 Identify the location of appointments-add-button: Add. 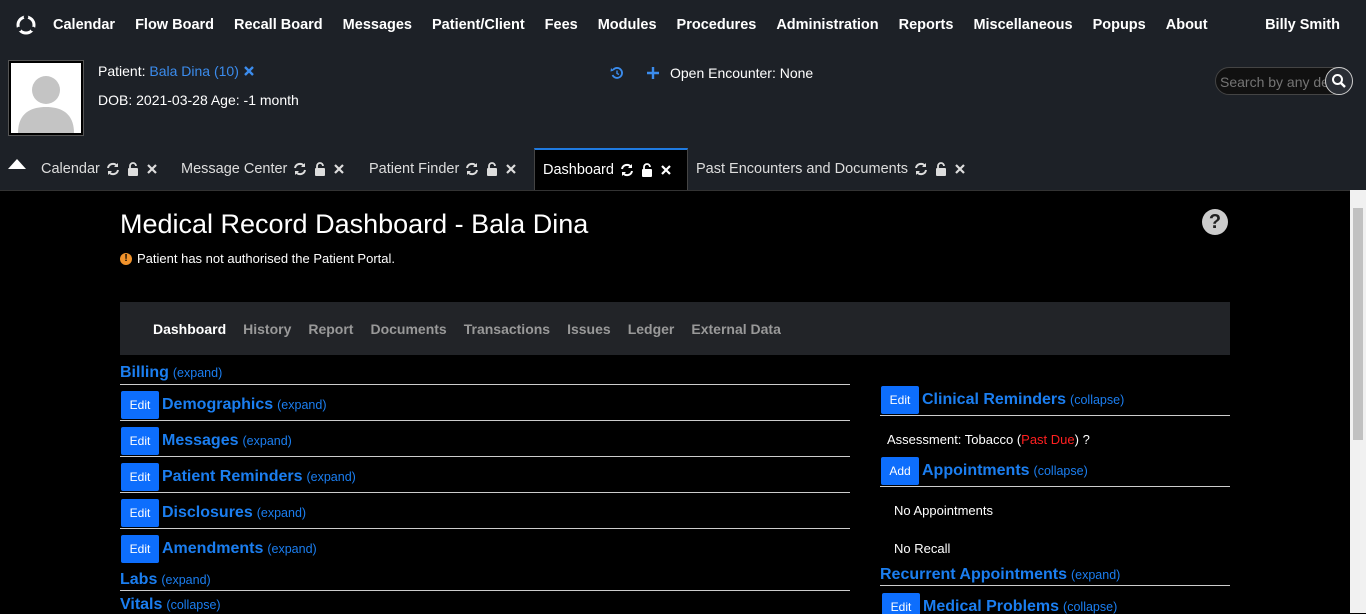
(900, 471).